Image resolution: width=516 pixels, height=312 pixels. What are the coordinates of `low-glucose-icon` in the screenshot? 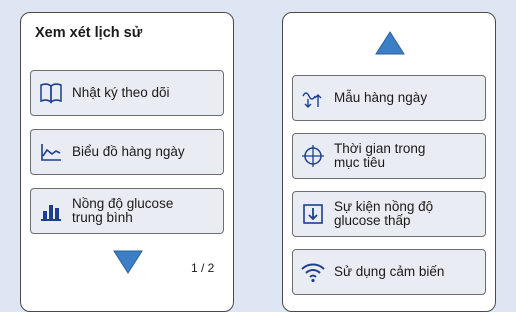 It's located at (313, 214).